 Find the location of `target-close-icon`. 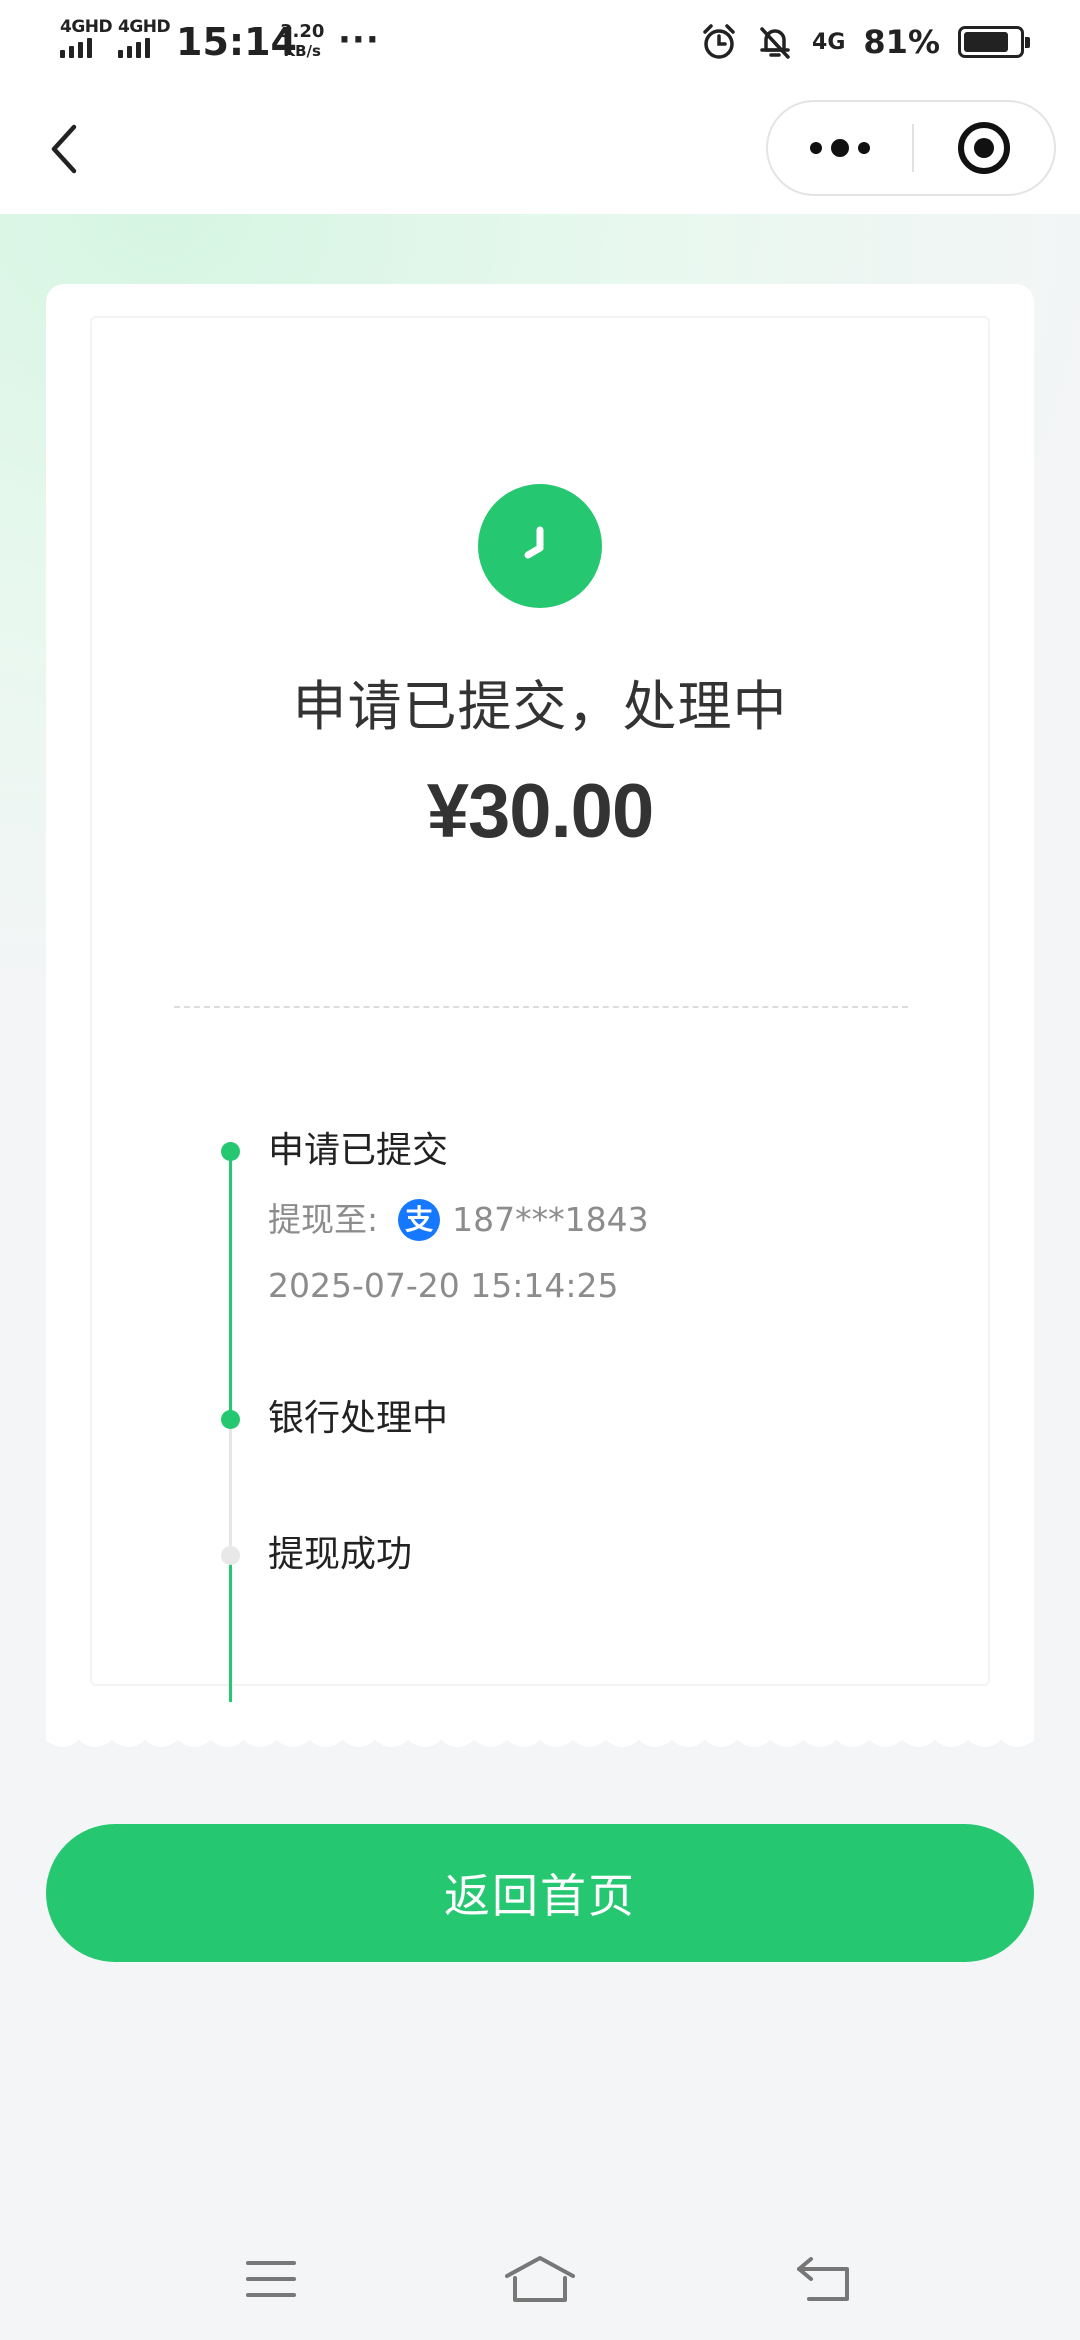

target-close-icon is located at coordinates (984, 148).